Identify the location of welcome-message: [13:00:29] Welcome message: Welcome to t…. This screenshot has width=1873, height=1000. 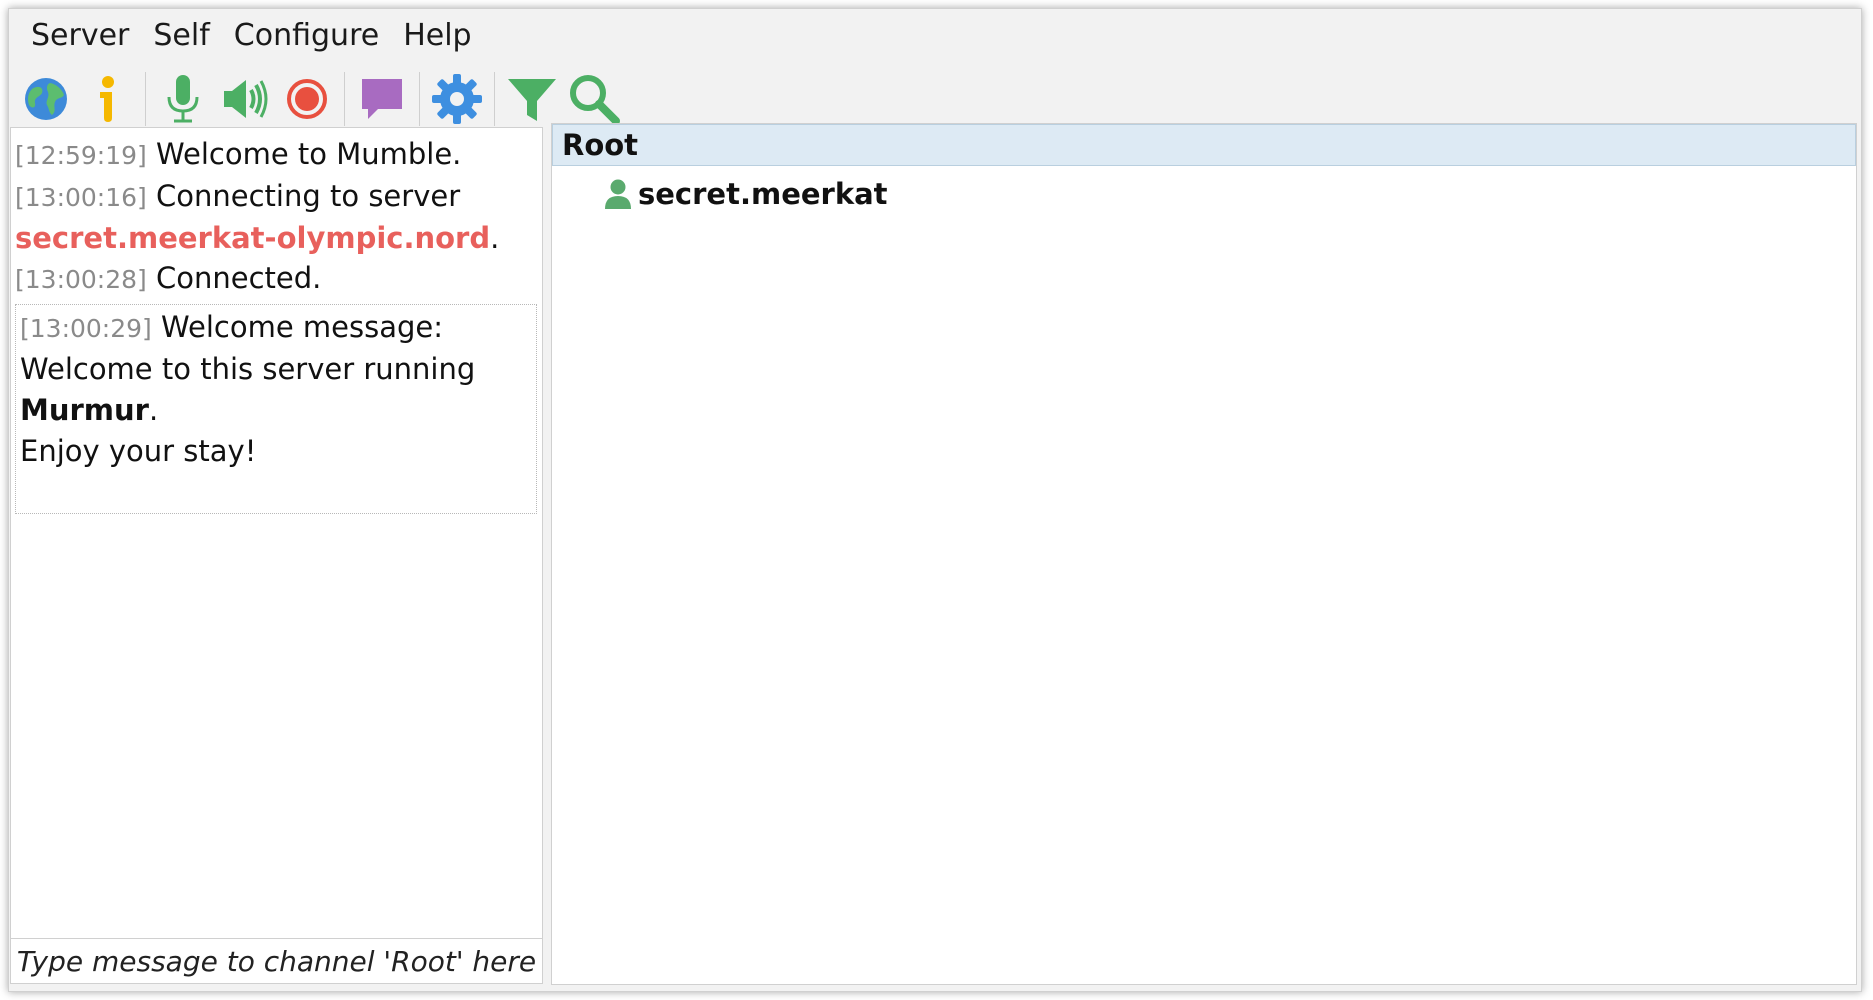
(276, 409).